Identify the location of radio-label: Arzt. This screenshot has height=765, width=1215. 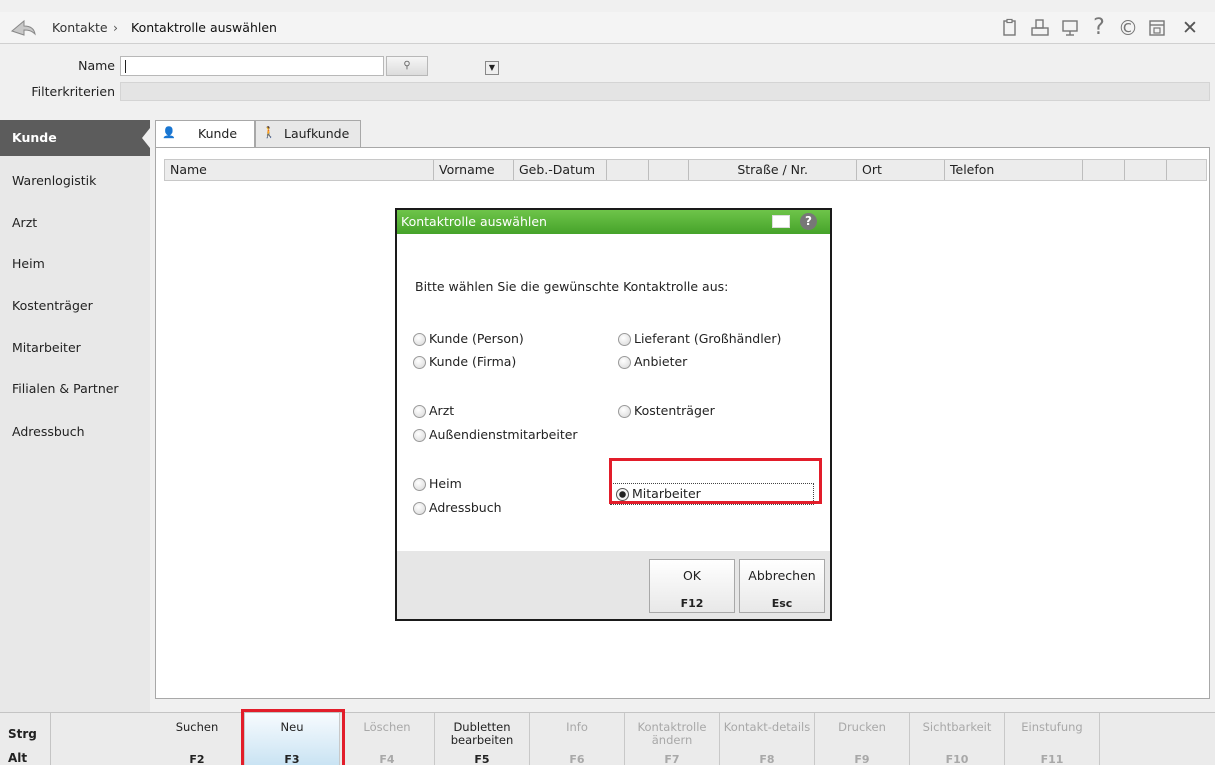
(442, 410).